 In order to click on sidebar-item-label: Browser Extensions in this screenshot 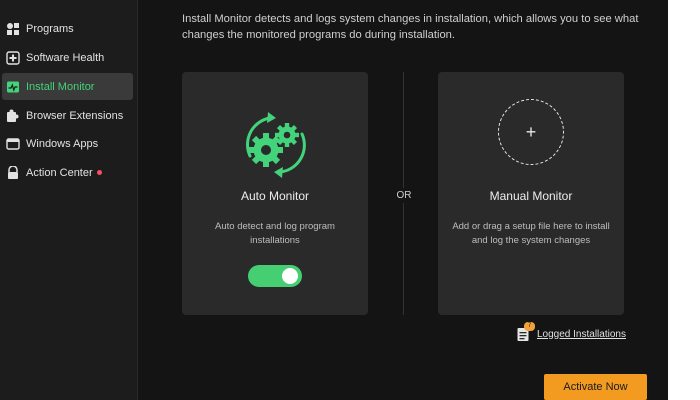, I will do `click(75, 115)`.